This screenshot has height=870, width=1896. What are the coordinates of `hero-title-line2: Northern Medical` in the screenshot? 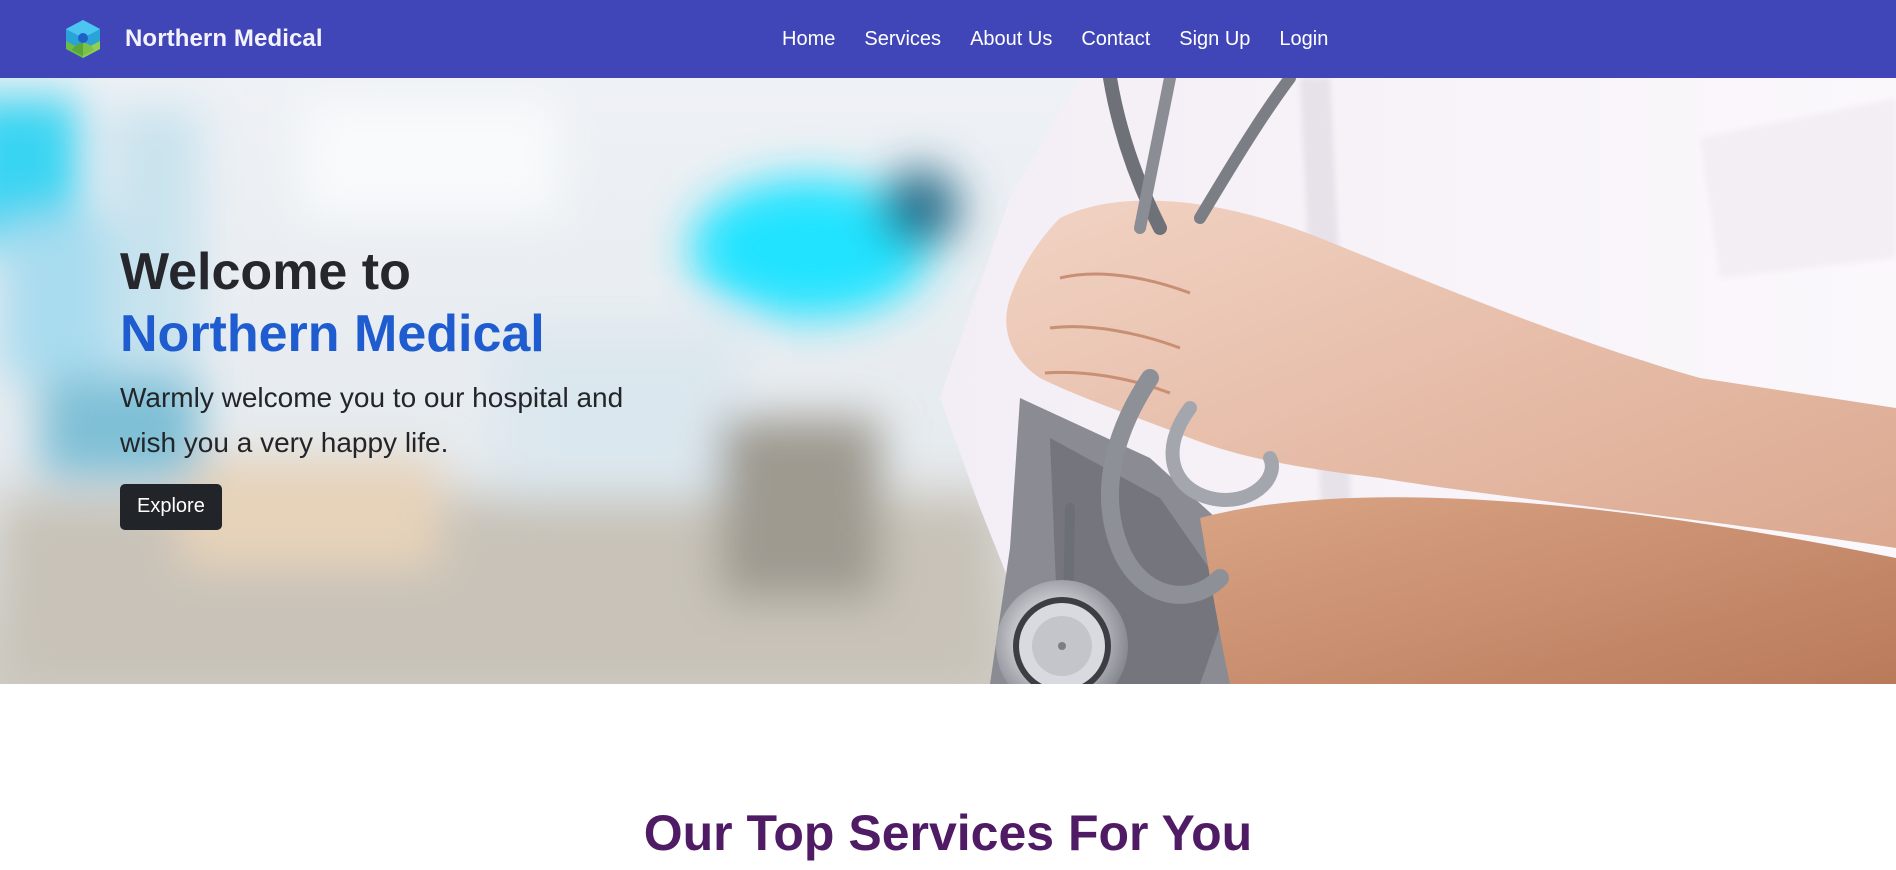 It's located at (332, 334).